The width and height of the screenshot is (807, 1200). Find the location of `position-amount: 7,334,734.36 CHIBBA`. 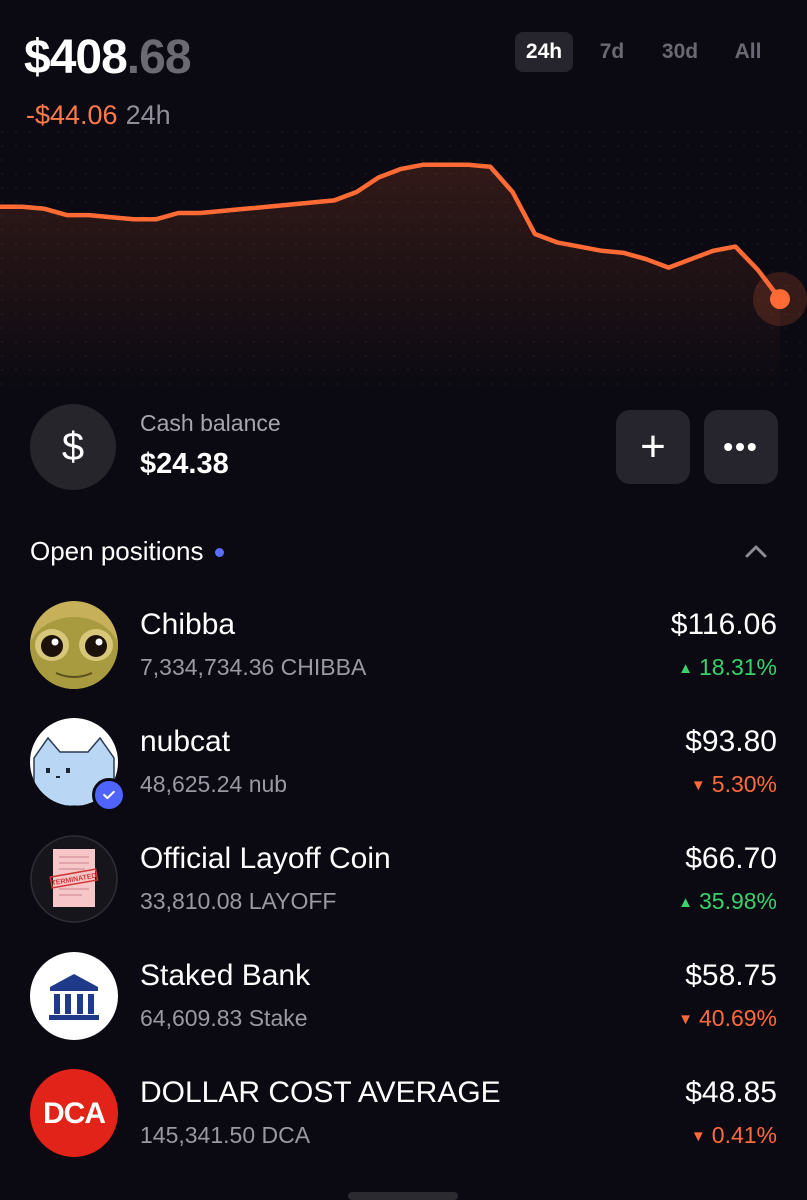

position-amount: 7,334,734.36 CHIBBA is located at coordinates (253, 667).